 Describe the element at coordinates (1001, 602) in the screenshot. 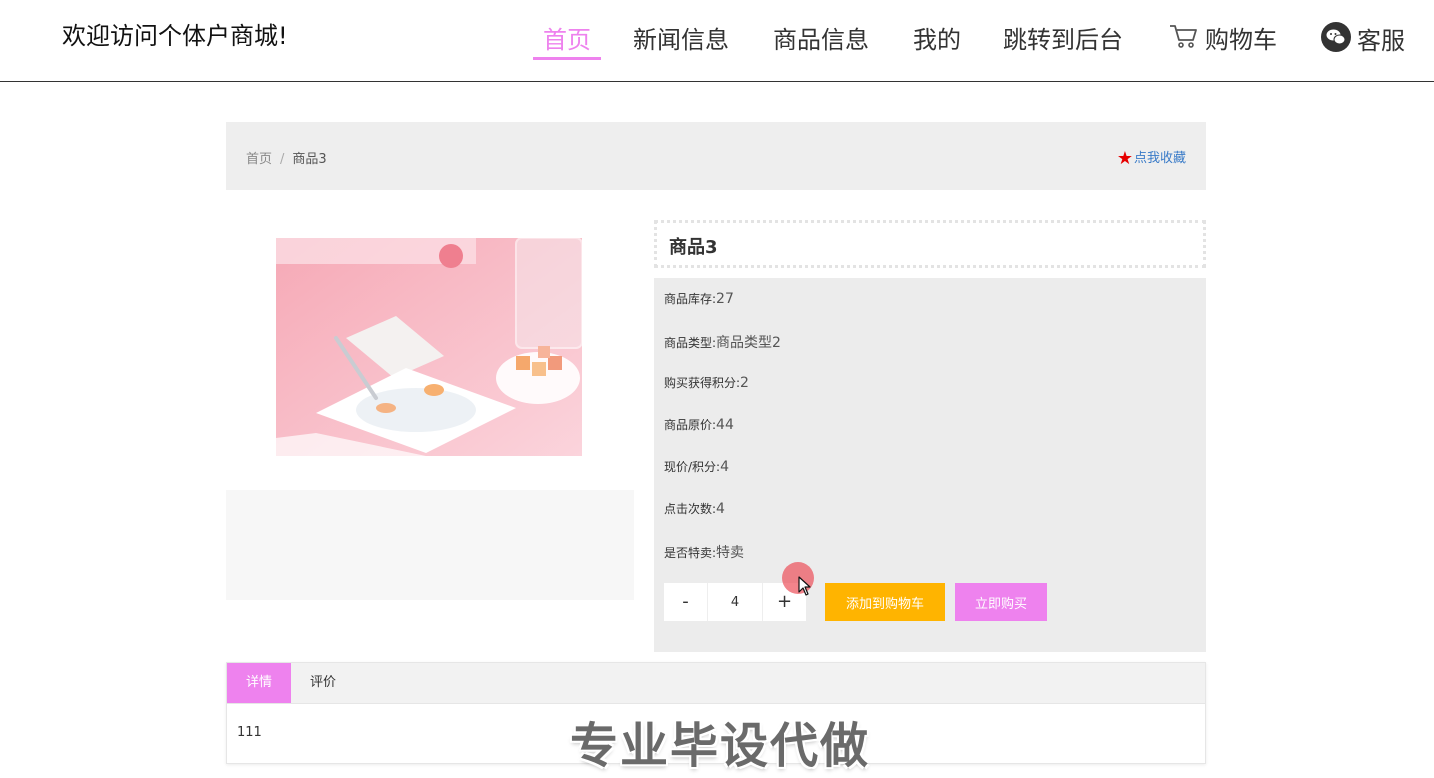

I see `buy-now-button: 立即购买` at that location.